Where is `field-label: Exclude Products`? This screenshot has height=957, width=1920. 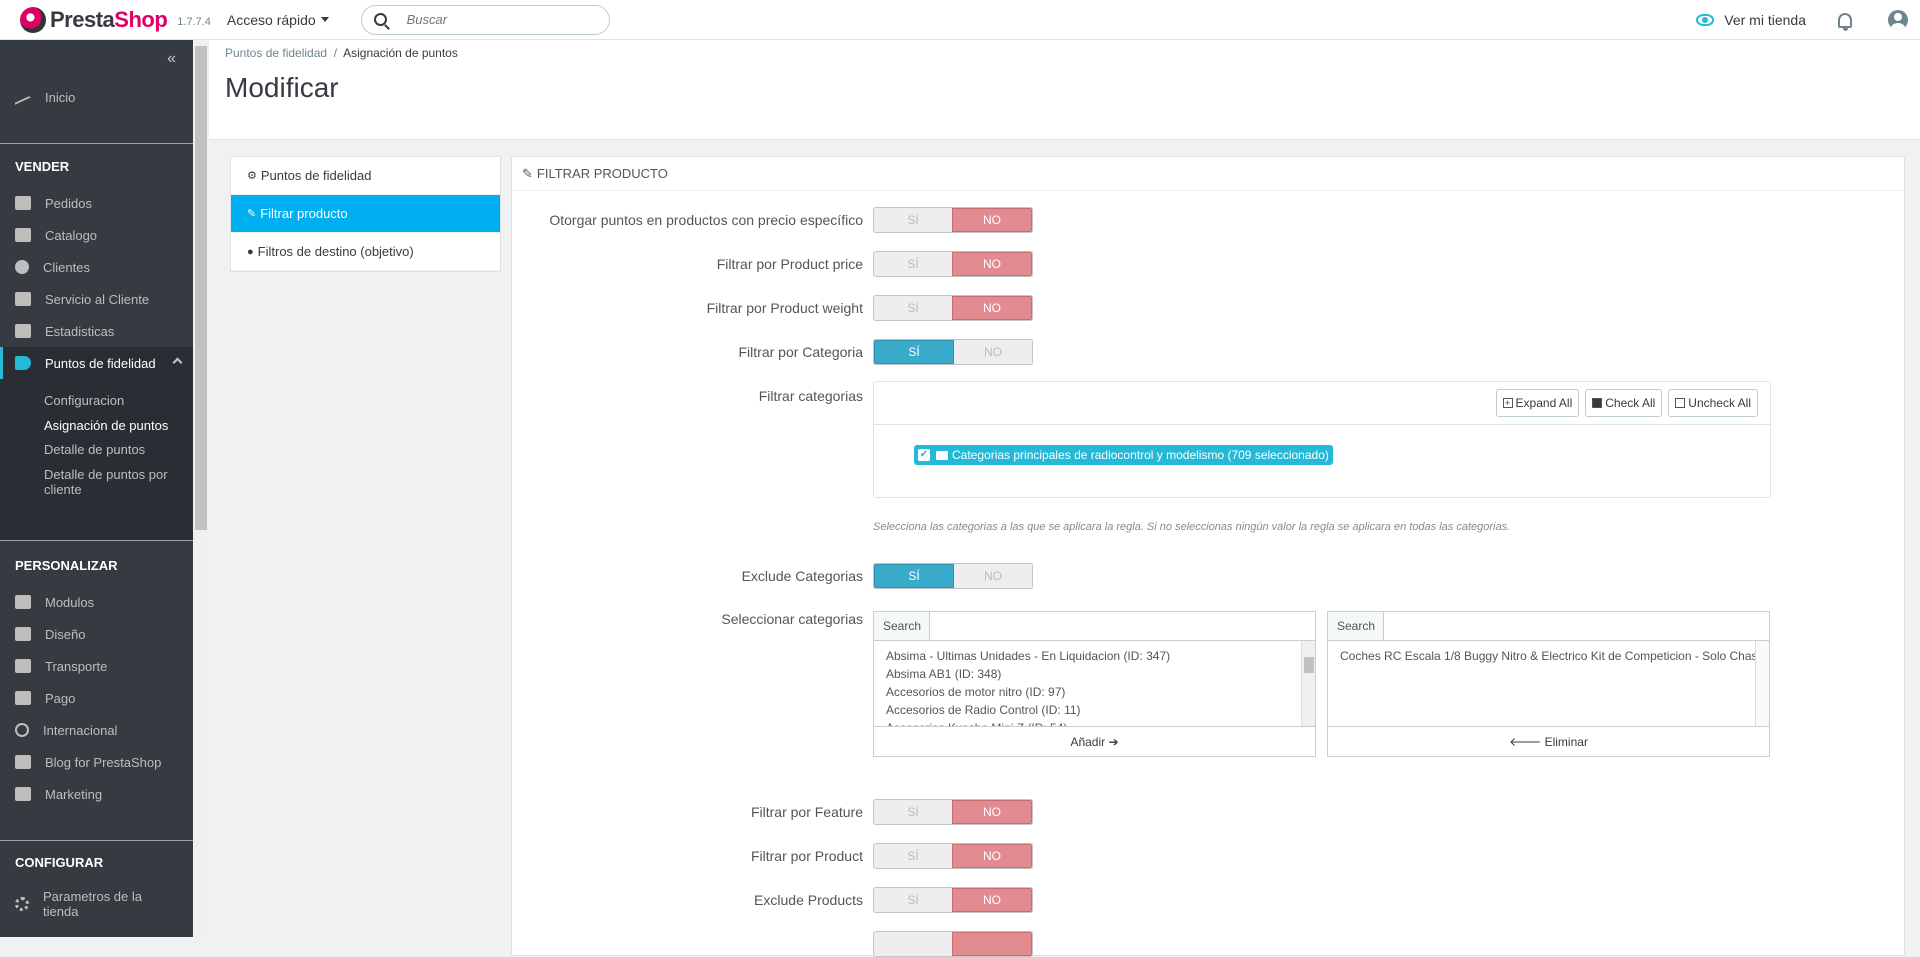
field-label: Exclude Products is located at coordinates (808, 900).